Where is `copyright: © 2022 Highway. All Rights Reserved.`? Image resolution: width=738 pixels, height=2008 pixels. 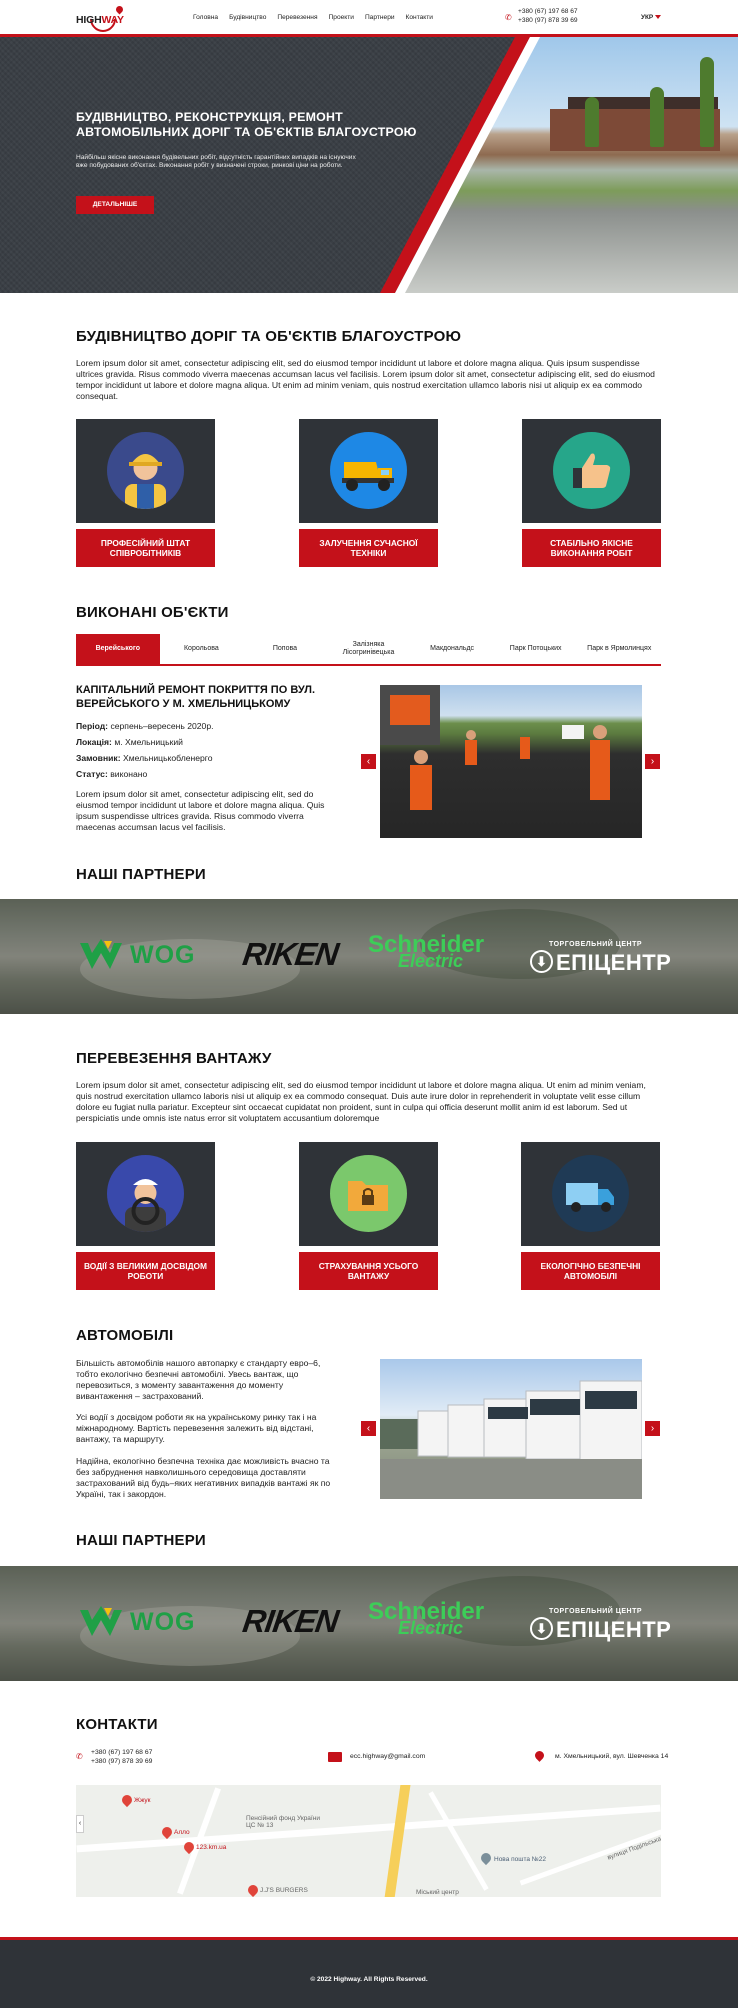 copyright: © 2022 Highway. All Rights Reserved. is located at coordinates (369, 1979).